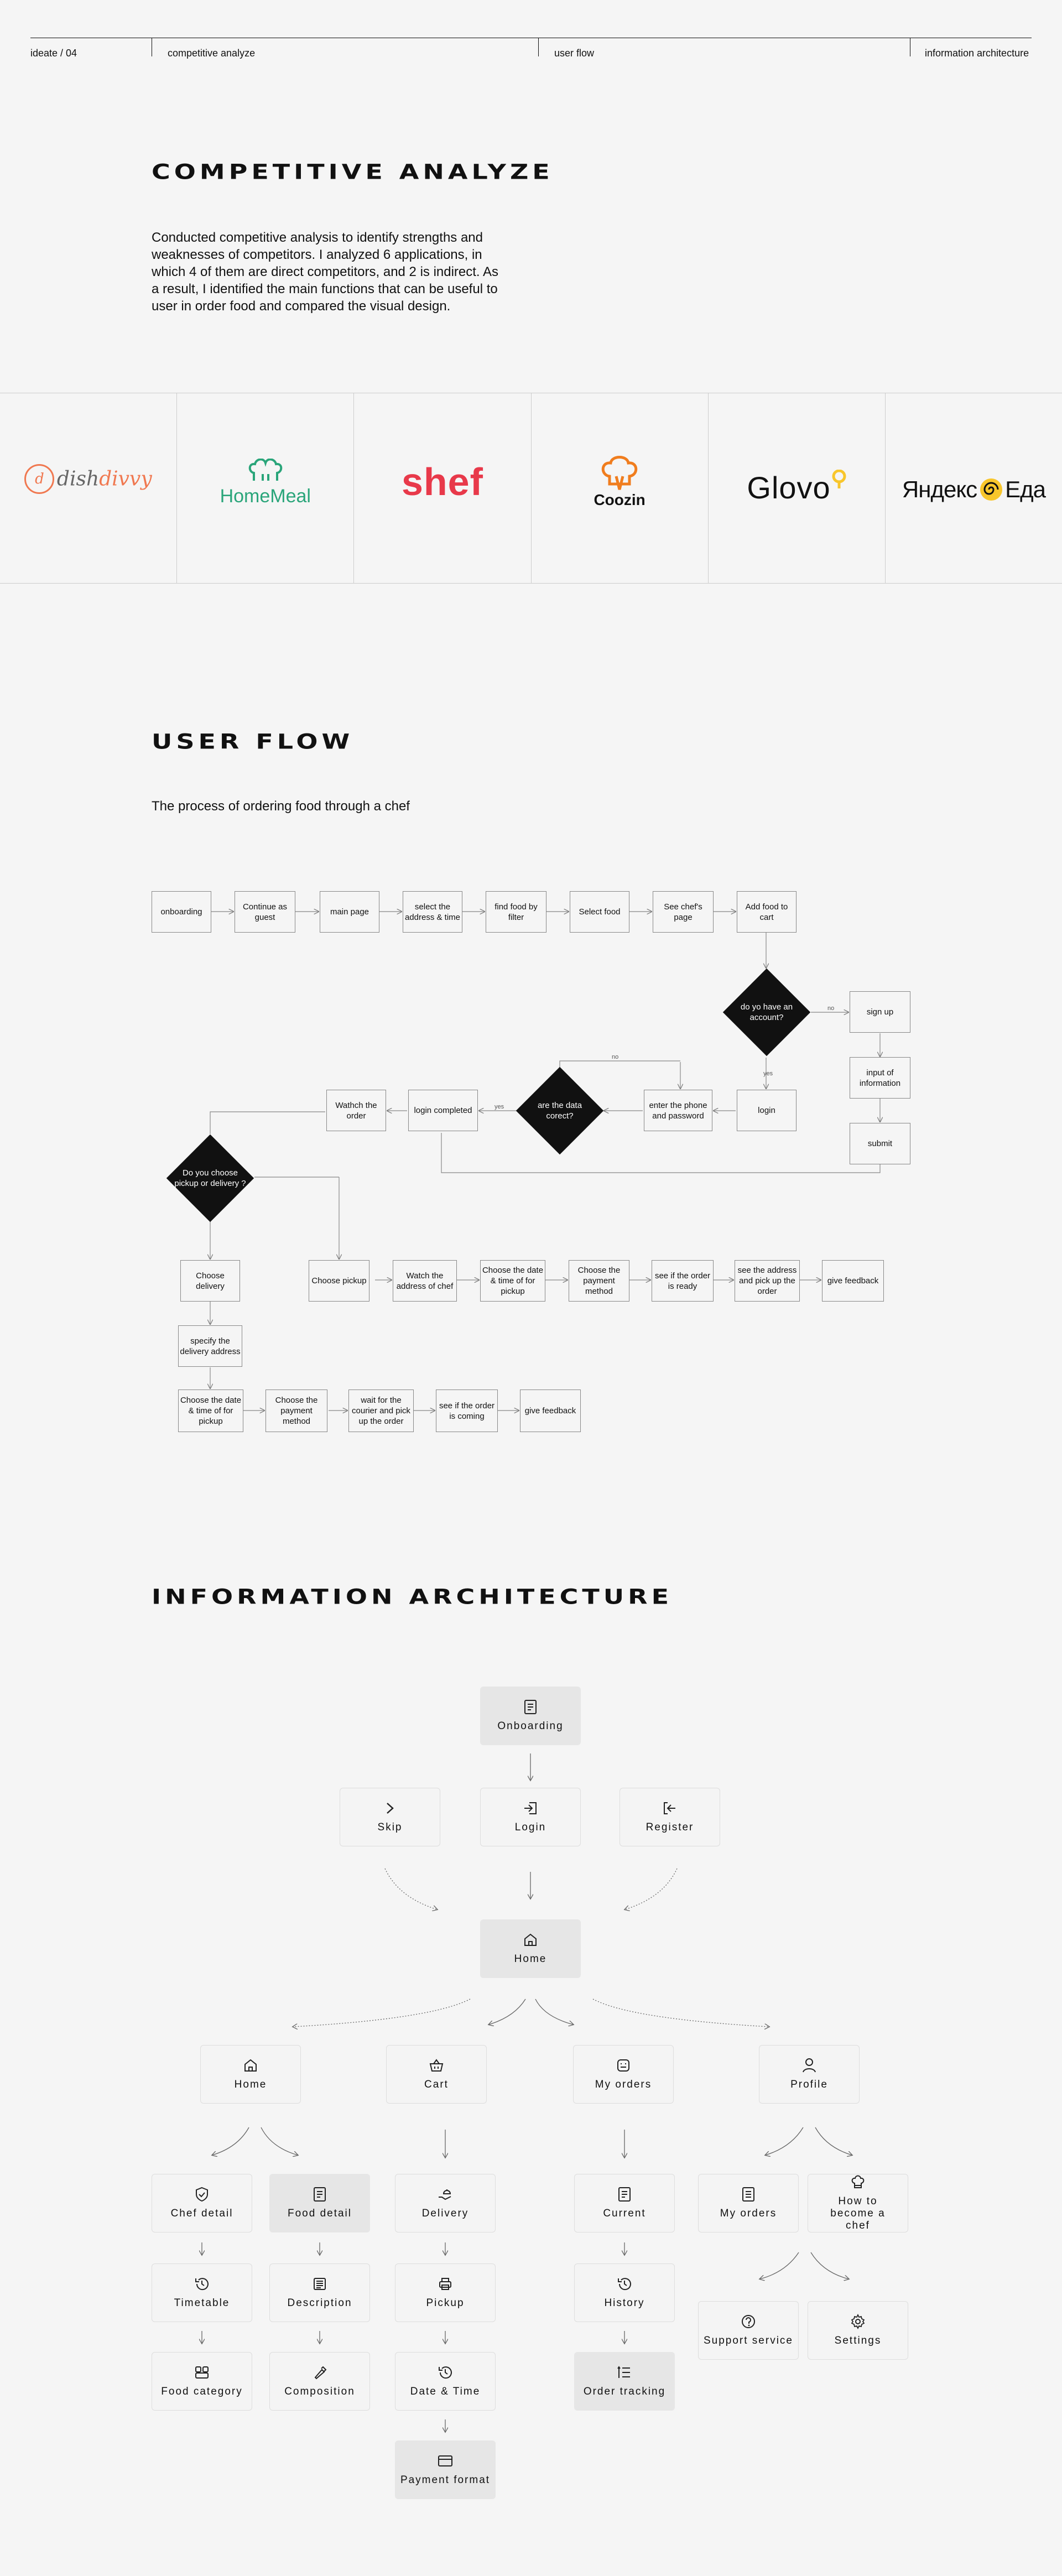 The width and height of the screenshot is (1062, 2576). What do you see at coordinates (250, 2074) in the screenshot?
I see `ia-home: Home` at bounding box center [250, 2074].